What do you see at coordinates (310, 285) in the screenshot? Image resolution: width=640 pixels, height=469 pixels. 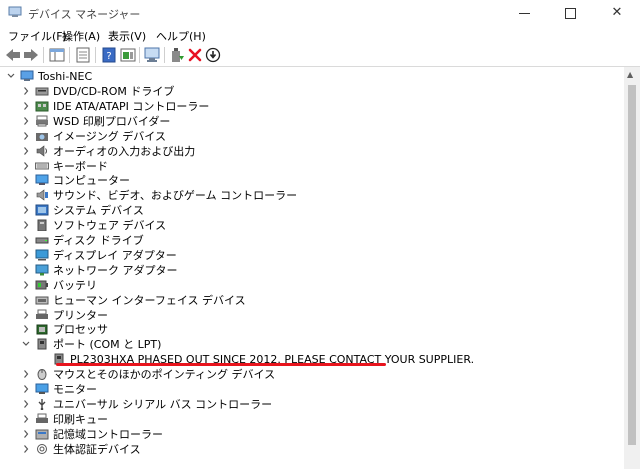 I see `tree-category: バッテリ` at bounding box center [310, 285].